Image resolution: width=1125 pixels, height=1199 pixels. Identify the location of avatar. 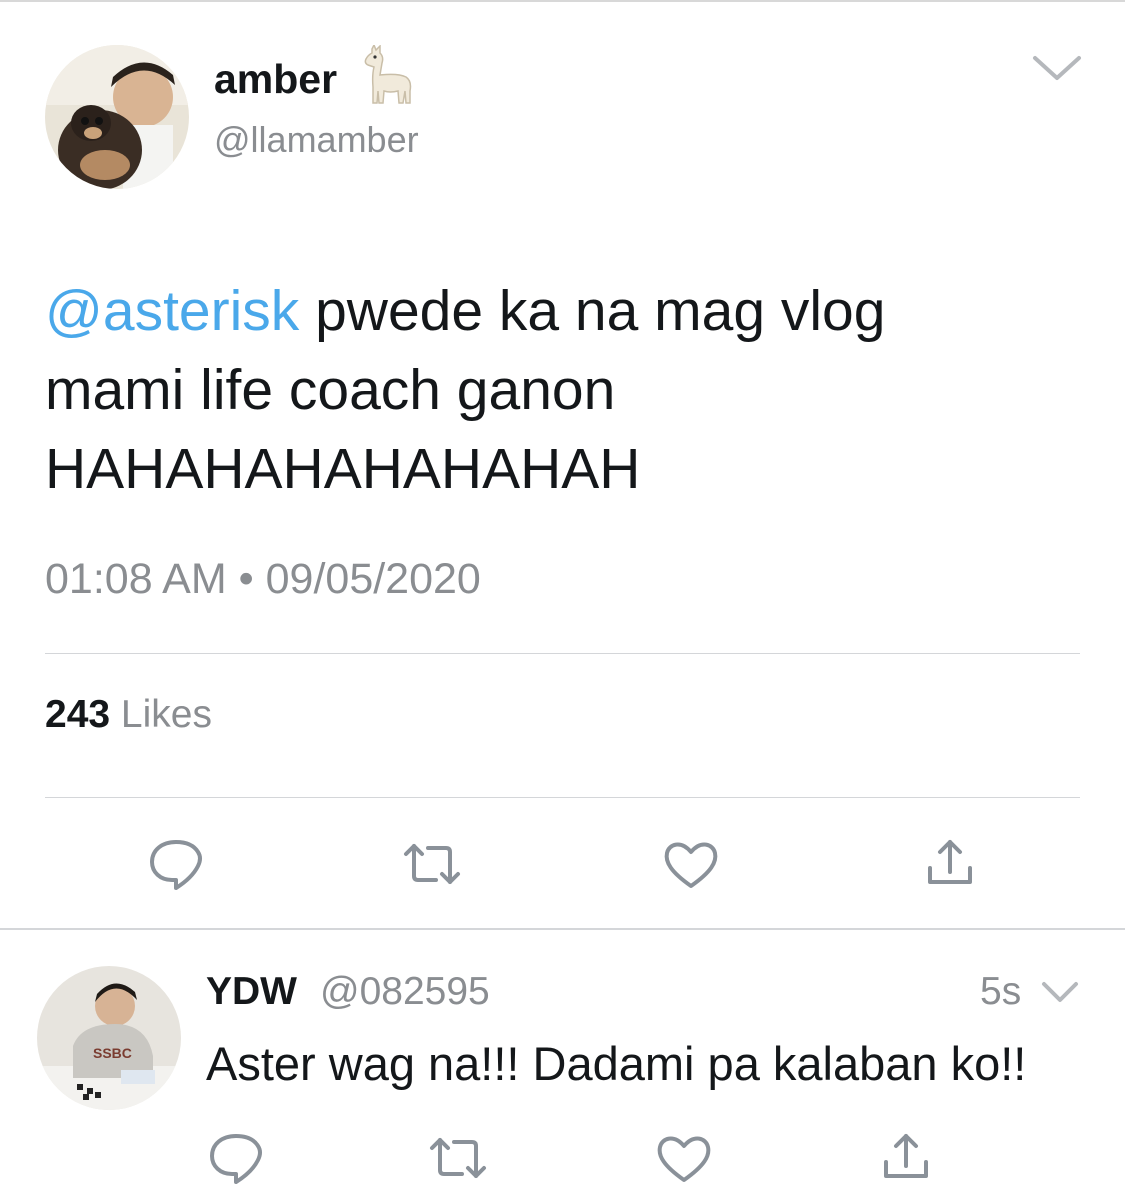
(117, 117).